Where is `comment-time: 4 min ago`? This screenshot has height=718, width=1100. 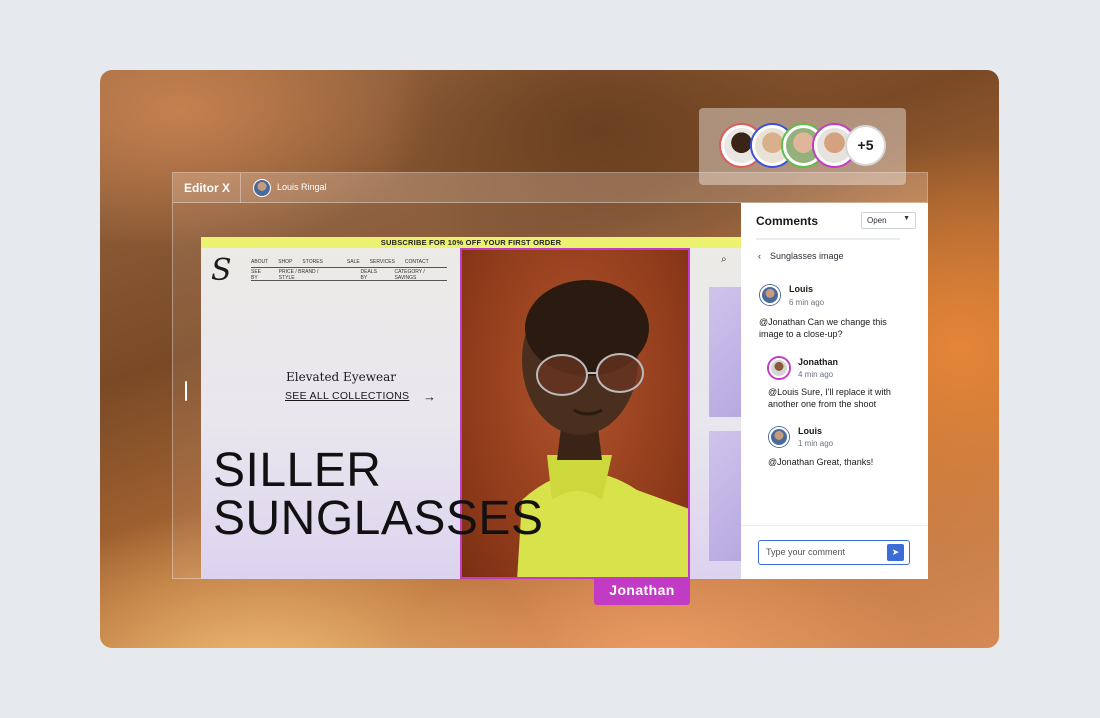 comment-time: 4 min ago is located at coordinates (816, 374).